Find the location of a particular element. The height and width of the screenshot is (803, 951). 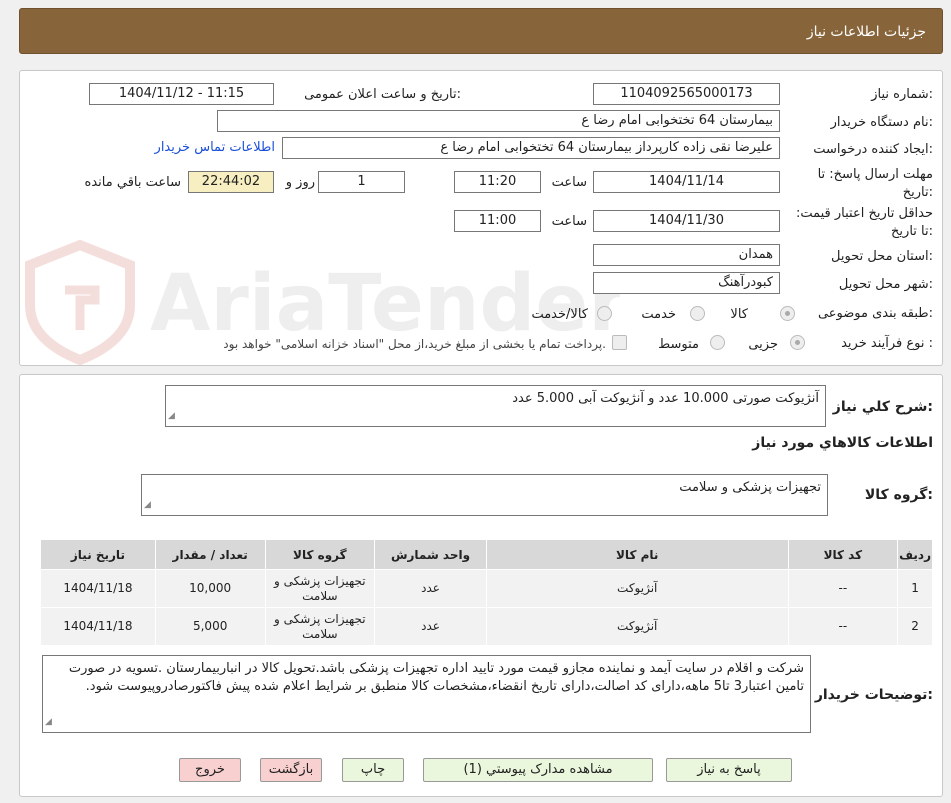

treasury-checkbox is located at coordinates (619, 342).